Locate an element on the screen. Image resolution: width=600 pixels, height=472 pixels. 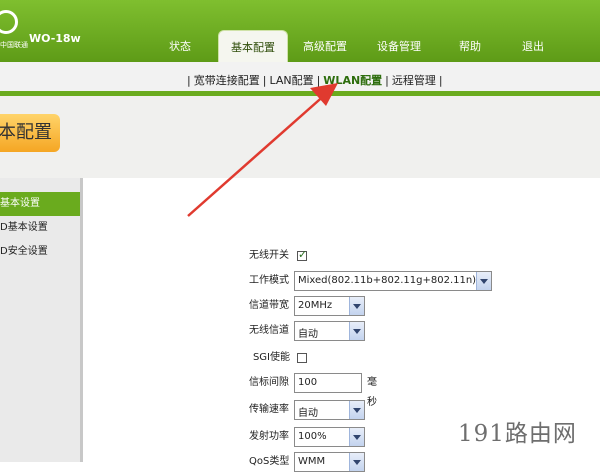
watermark: 191路由网 is located at coordinates (517, 434).